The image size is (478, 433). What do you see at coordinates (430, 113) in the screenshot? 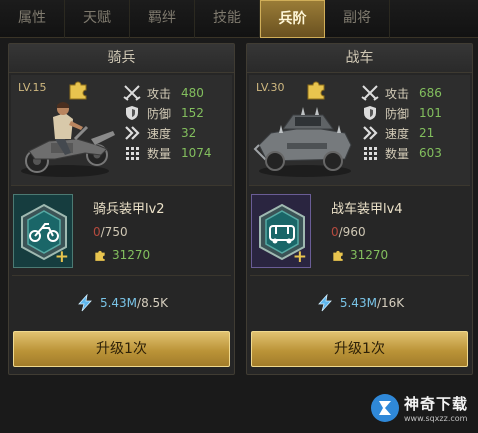
I see `stat-value: 101` at bounding box center [430, 113].